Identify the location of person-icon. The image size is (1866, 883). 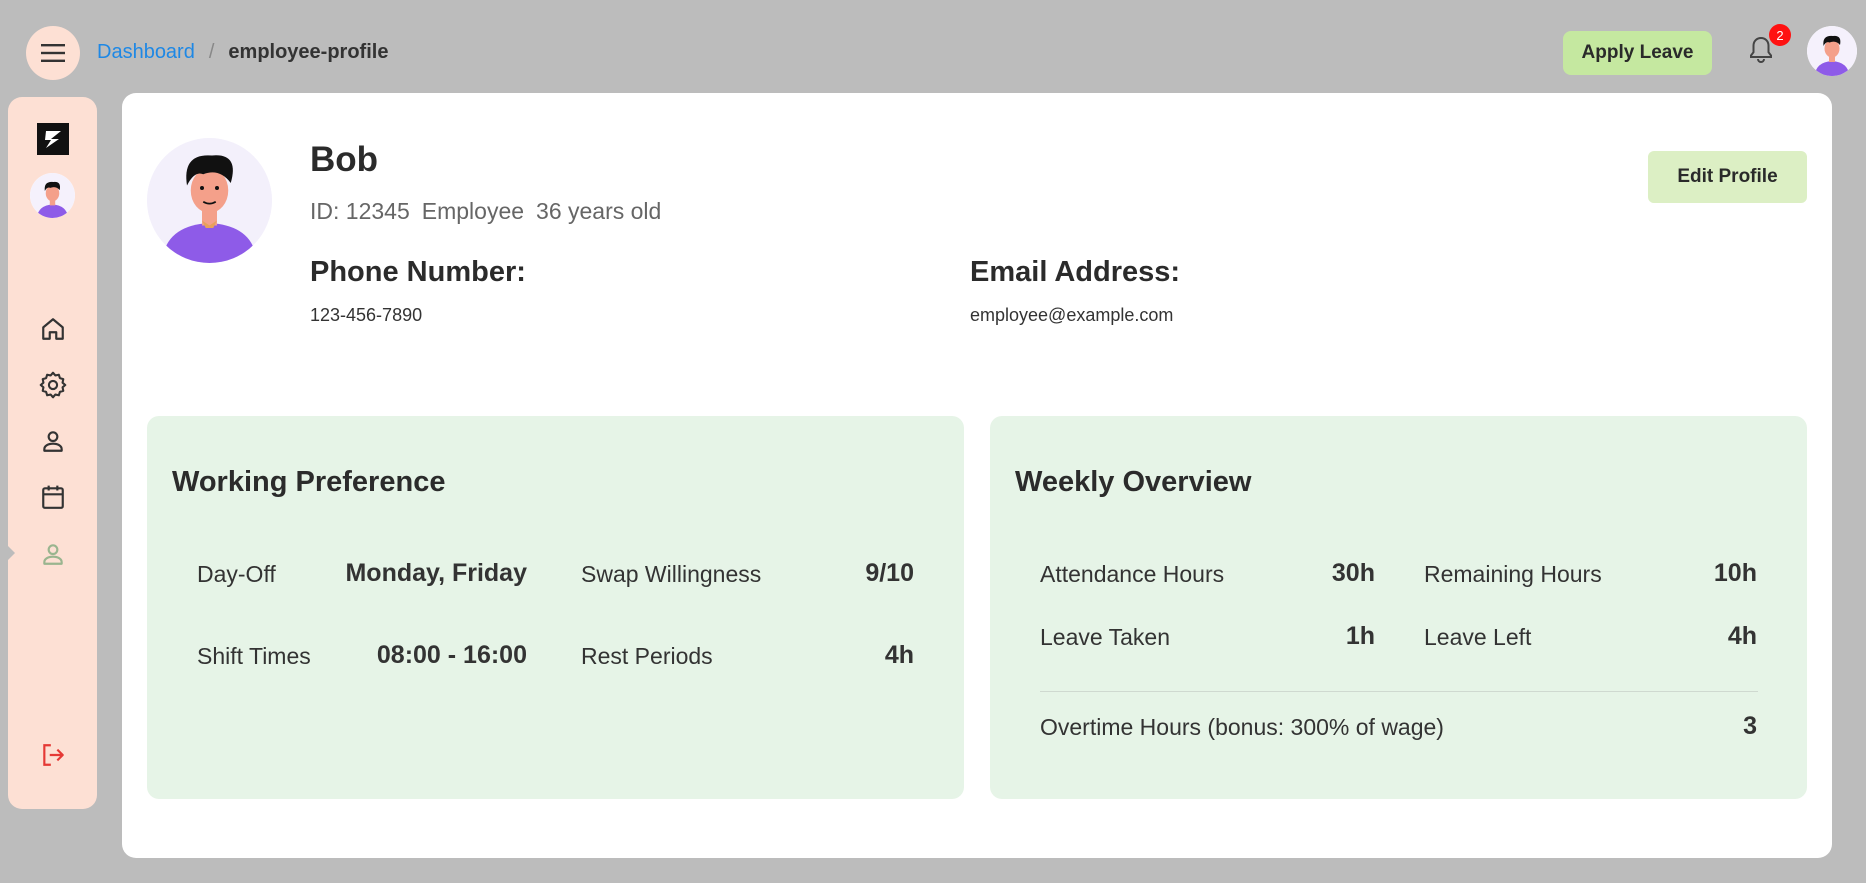
(53, 441).